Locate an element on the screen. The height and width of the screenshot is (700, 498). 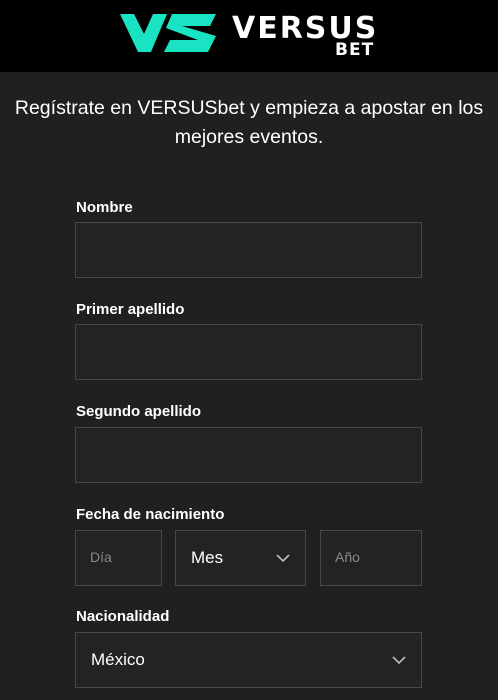
nombre-label: Nombre is located at coordinates (104, 207).